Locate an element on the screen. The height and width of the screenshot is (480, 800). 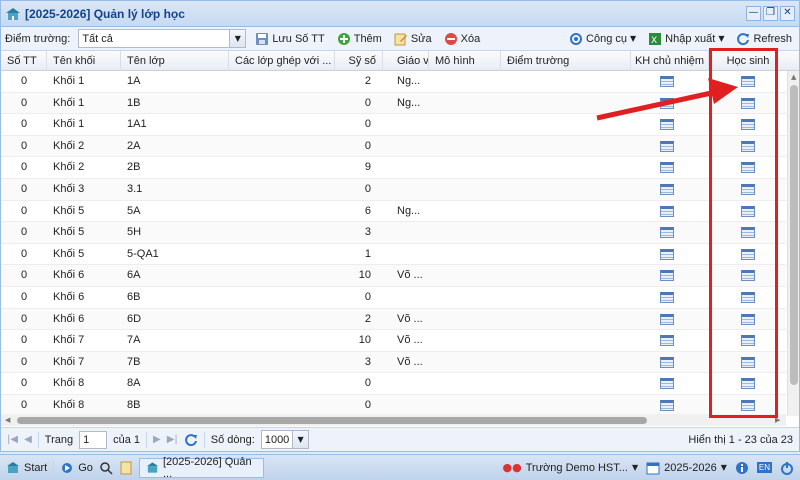
next-page-icon: ▶ is located at coordinates (157, 439).